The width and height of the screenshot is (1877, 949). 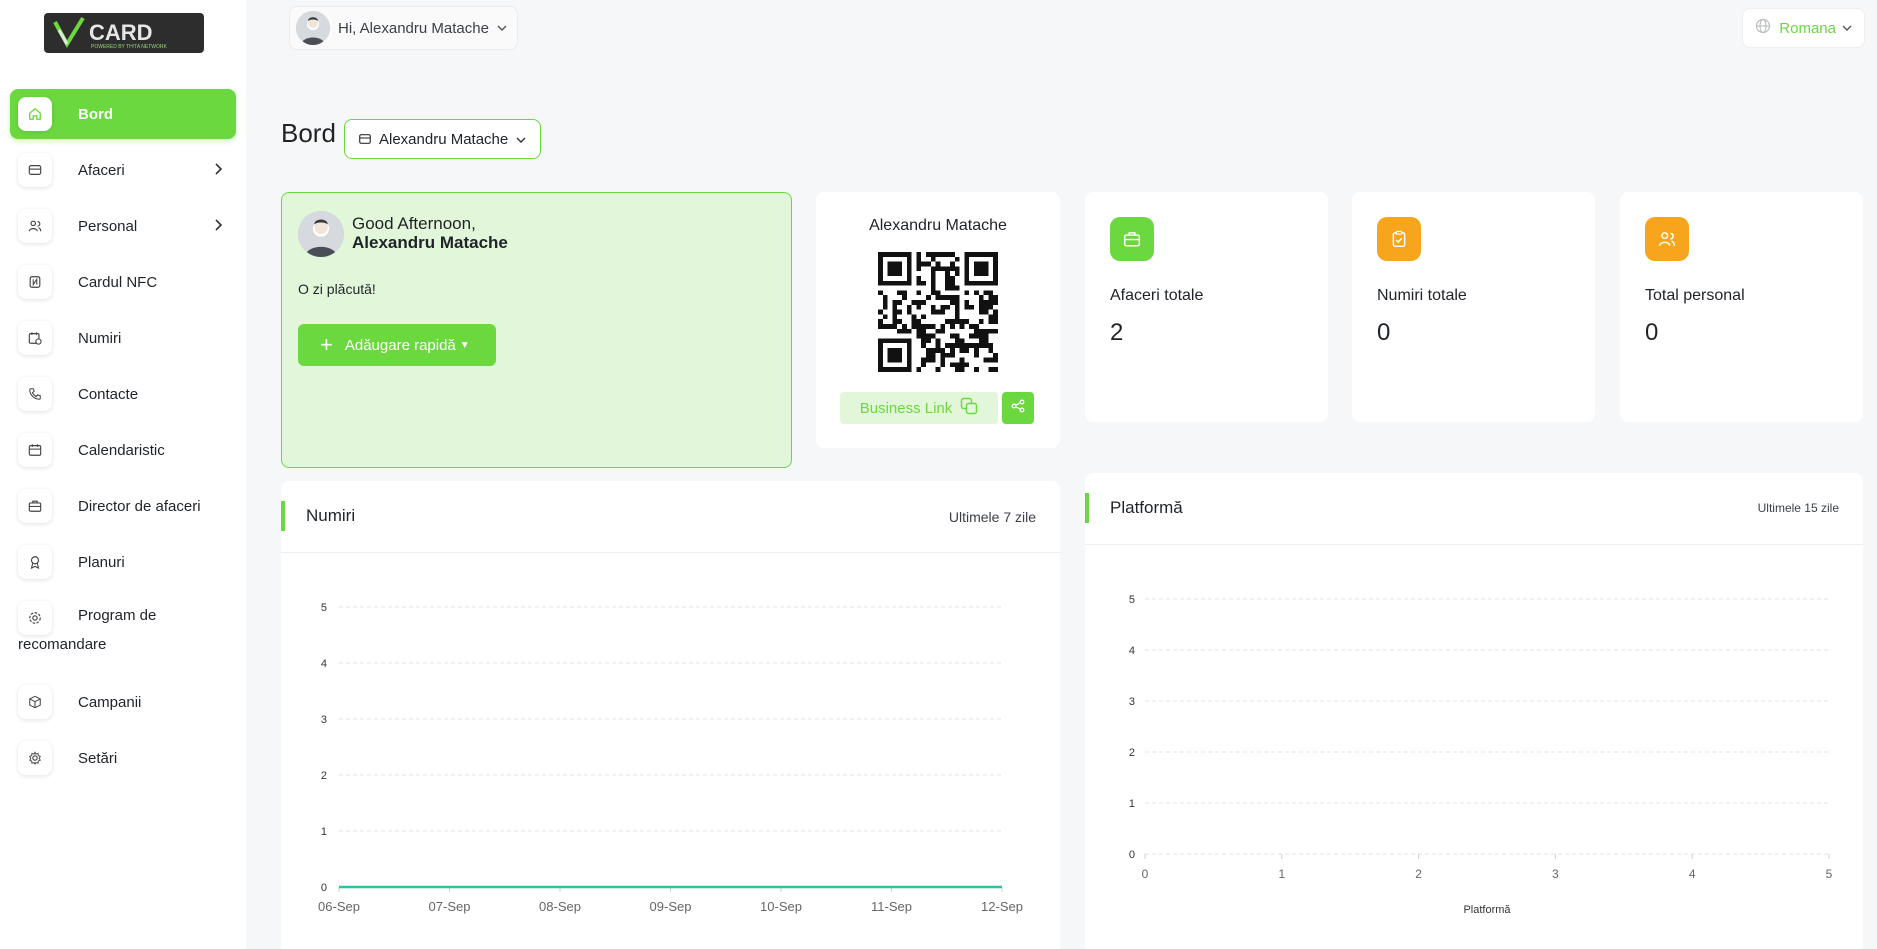 I want to click on qr-card: Alexandru Matache Business Link, so click(x=938, y=320).